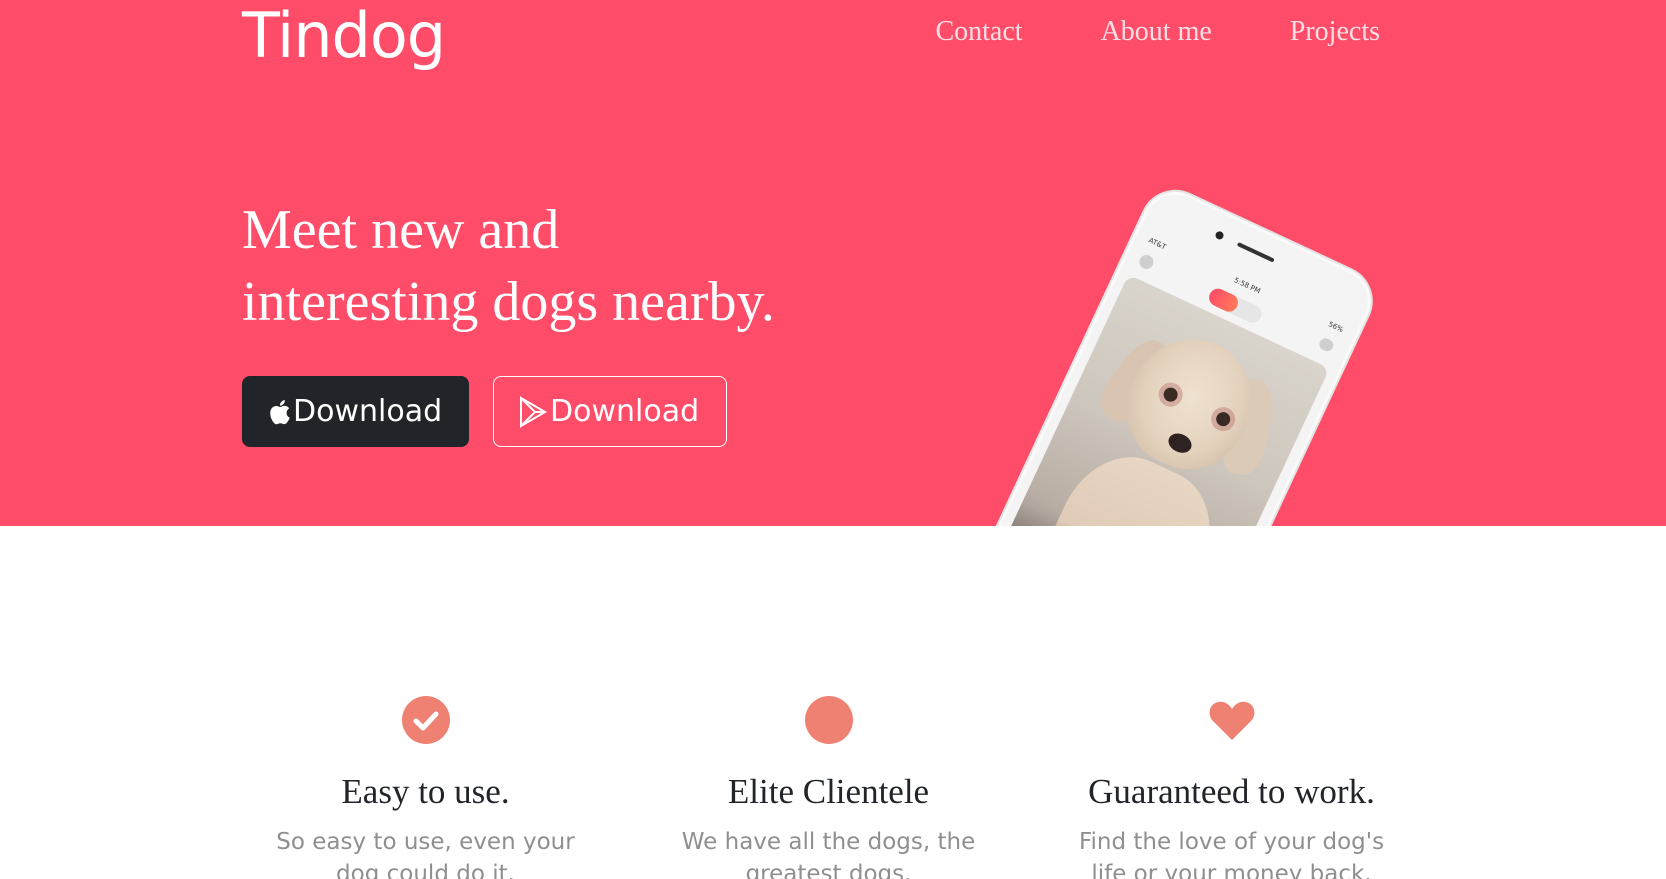 The width and height of the screenshot is (1666, 879). What do you see at coordinates (1231, 791) in the screenshot?
I see `feature-title: Guaranteed to work.` at bounding box center [1231, 791].